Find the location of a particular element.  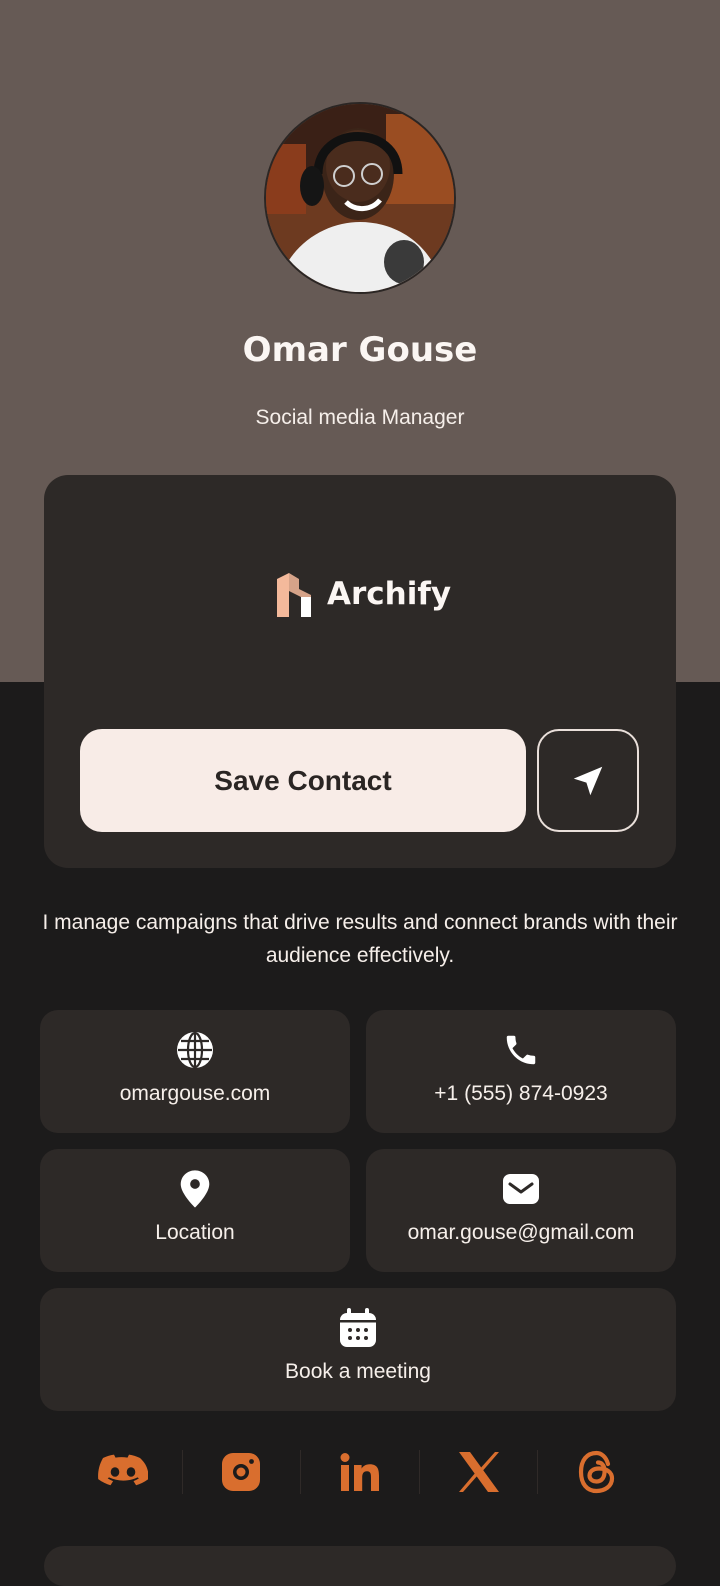

x-icon is located at coordinates (478, 1472).